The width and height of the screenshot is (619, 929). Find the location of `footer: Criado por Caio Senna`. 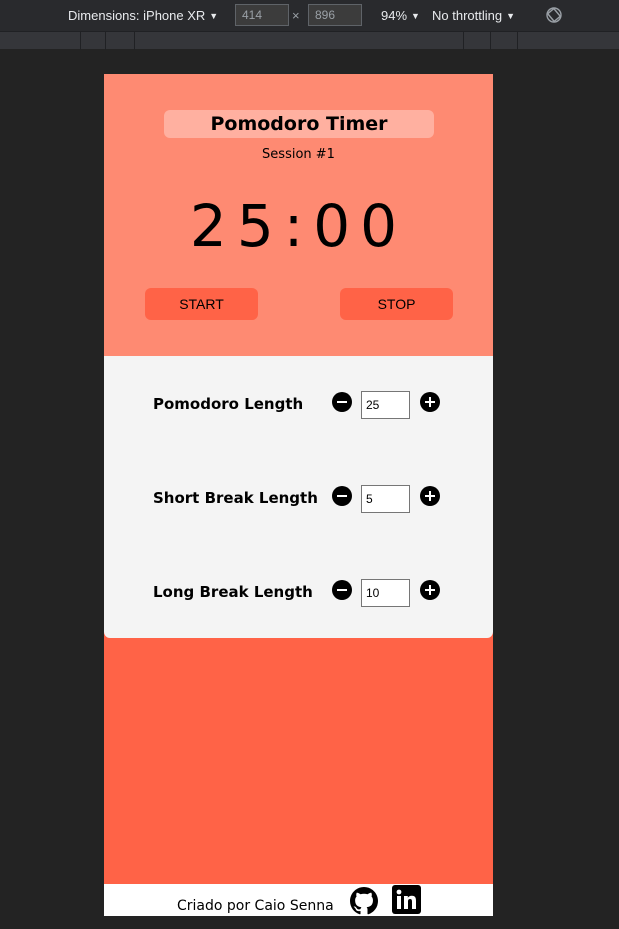

footer: Criado por Caio Senna is located at coordinates (298, 900).